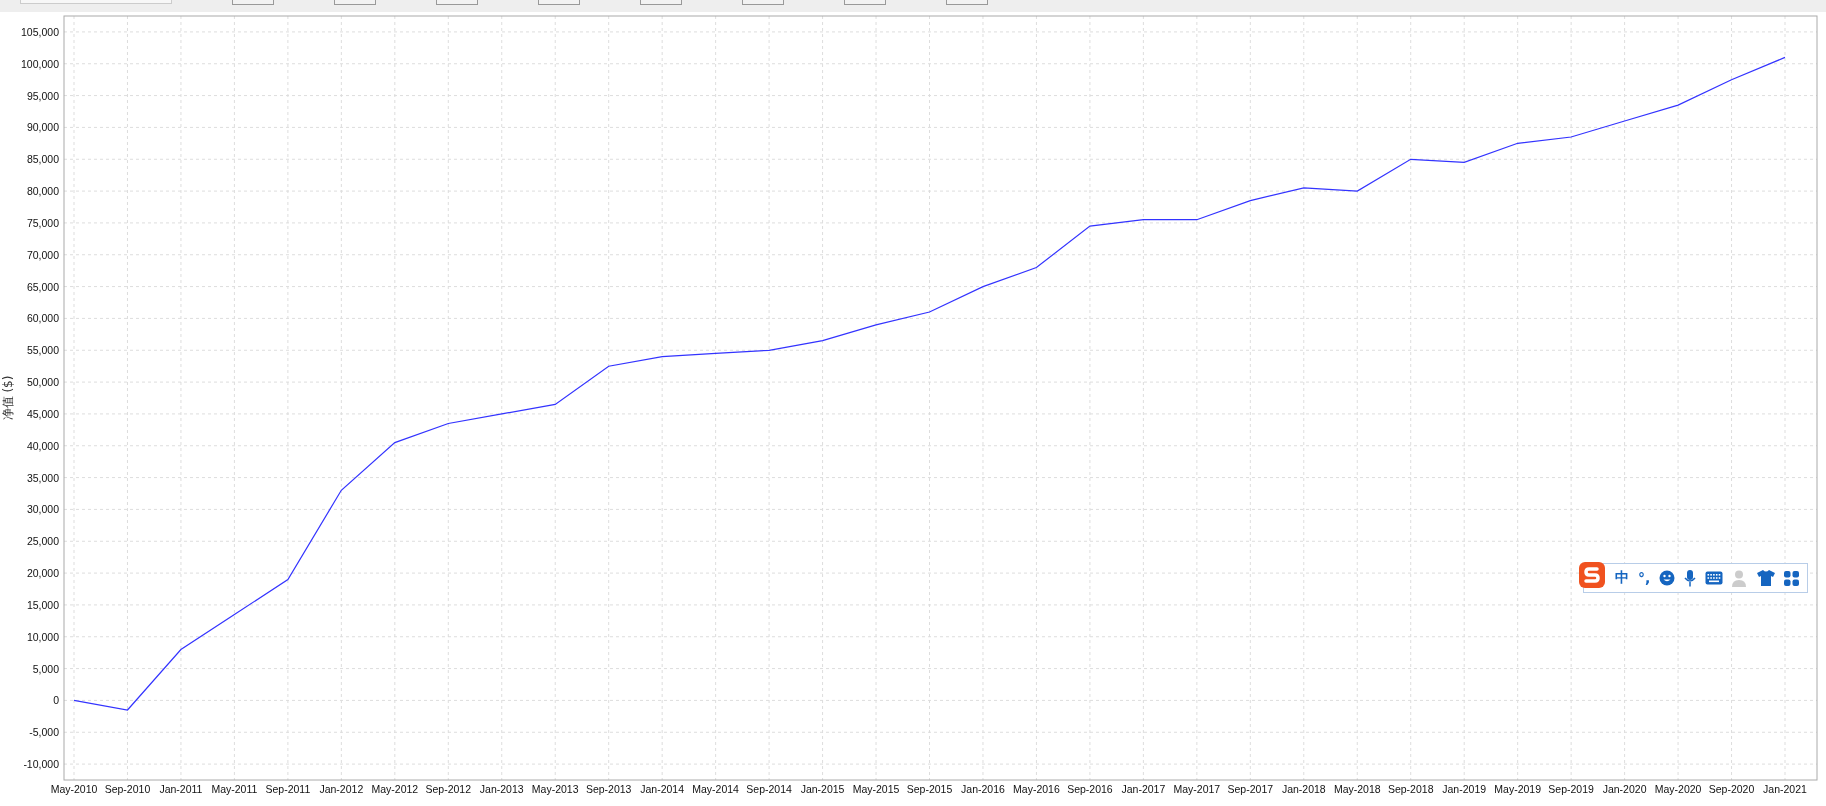 Image resolution: width=1826 pixels, height=806 pixels. Describe the element at coordinates (42, 95) in the screenshot. I see `y-tick-label: 95,000` at that location.